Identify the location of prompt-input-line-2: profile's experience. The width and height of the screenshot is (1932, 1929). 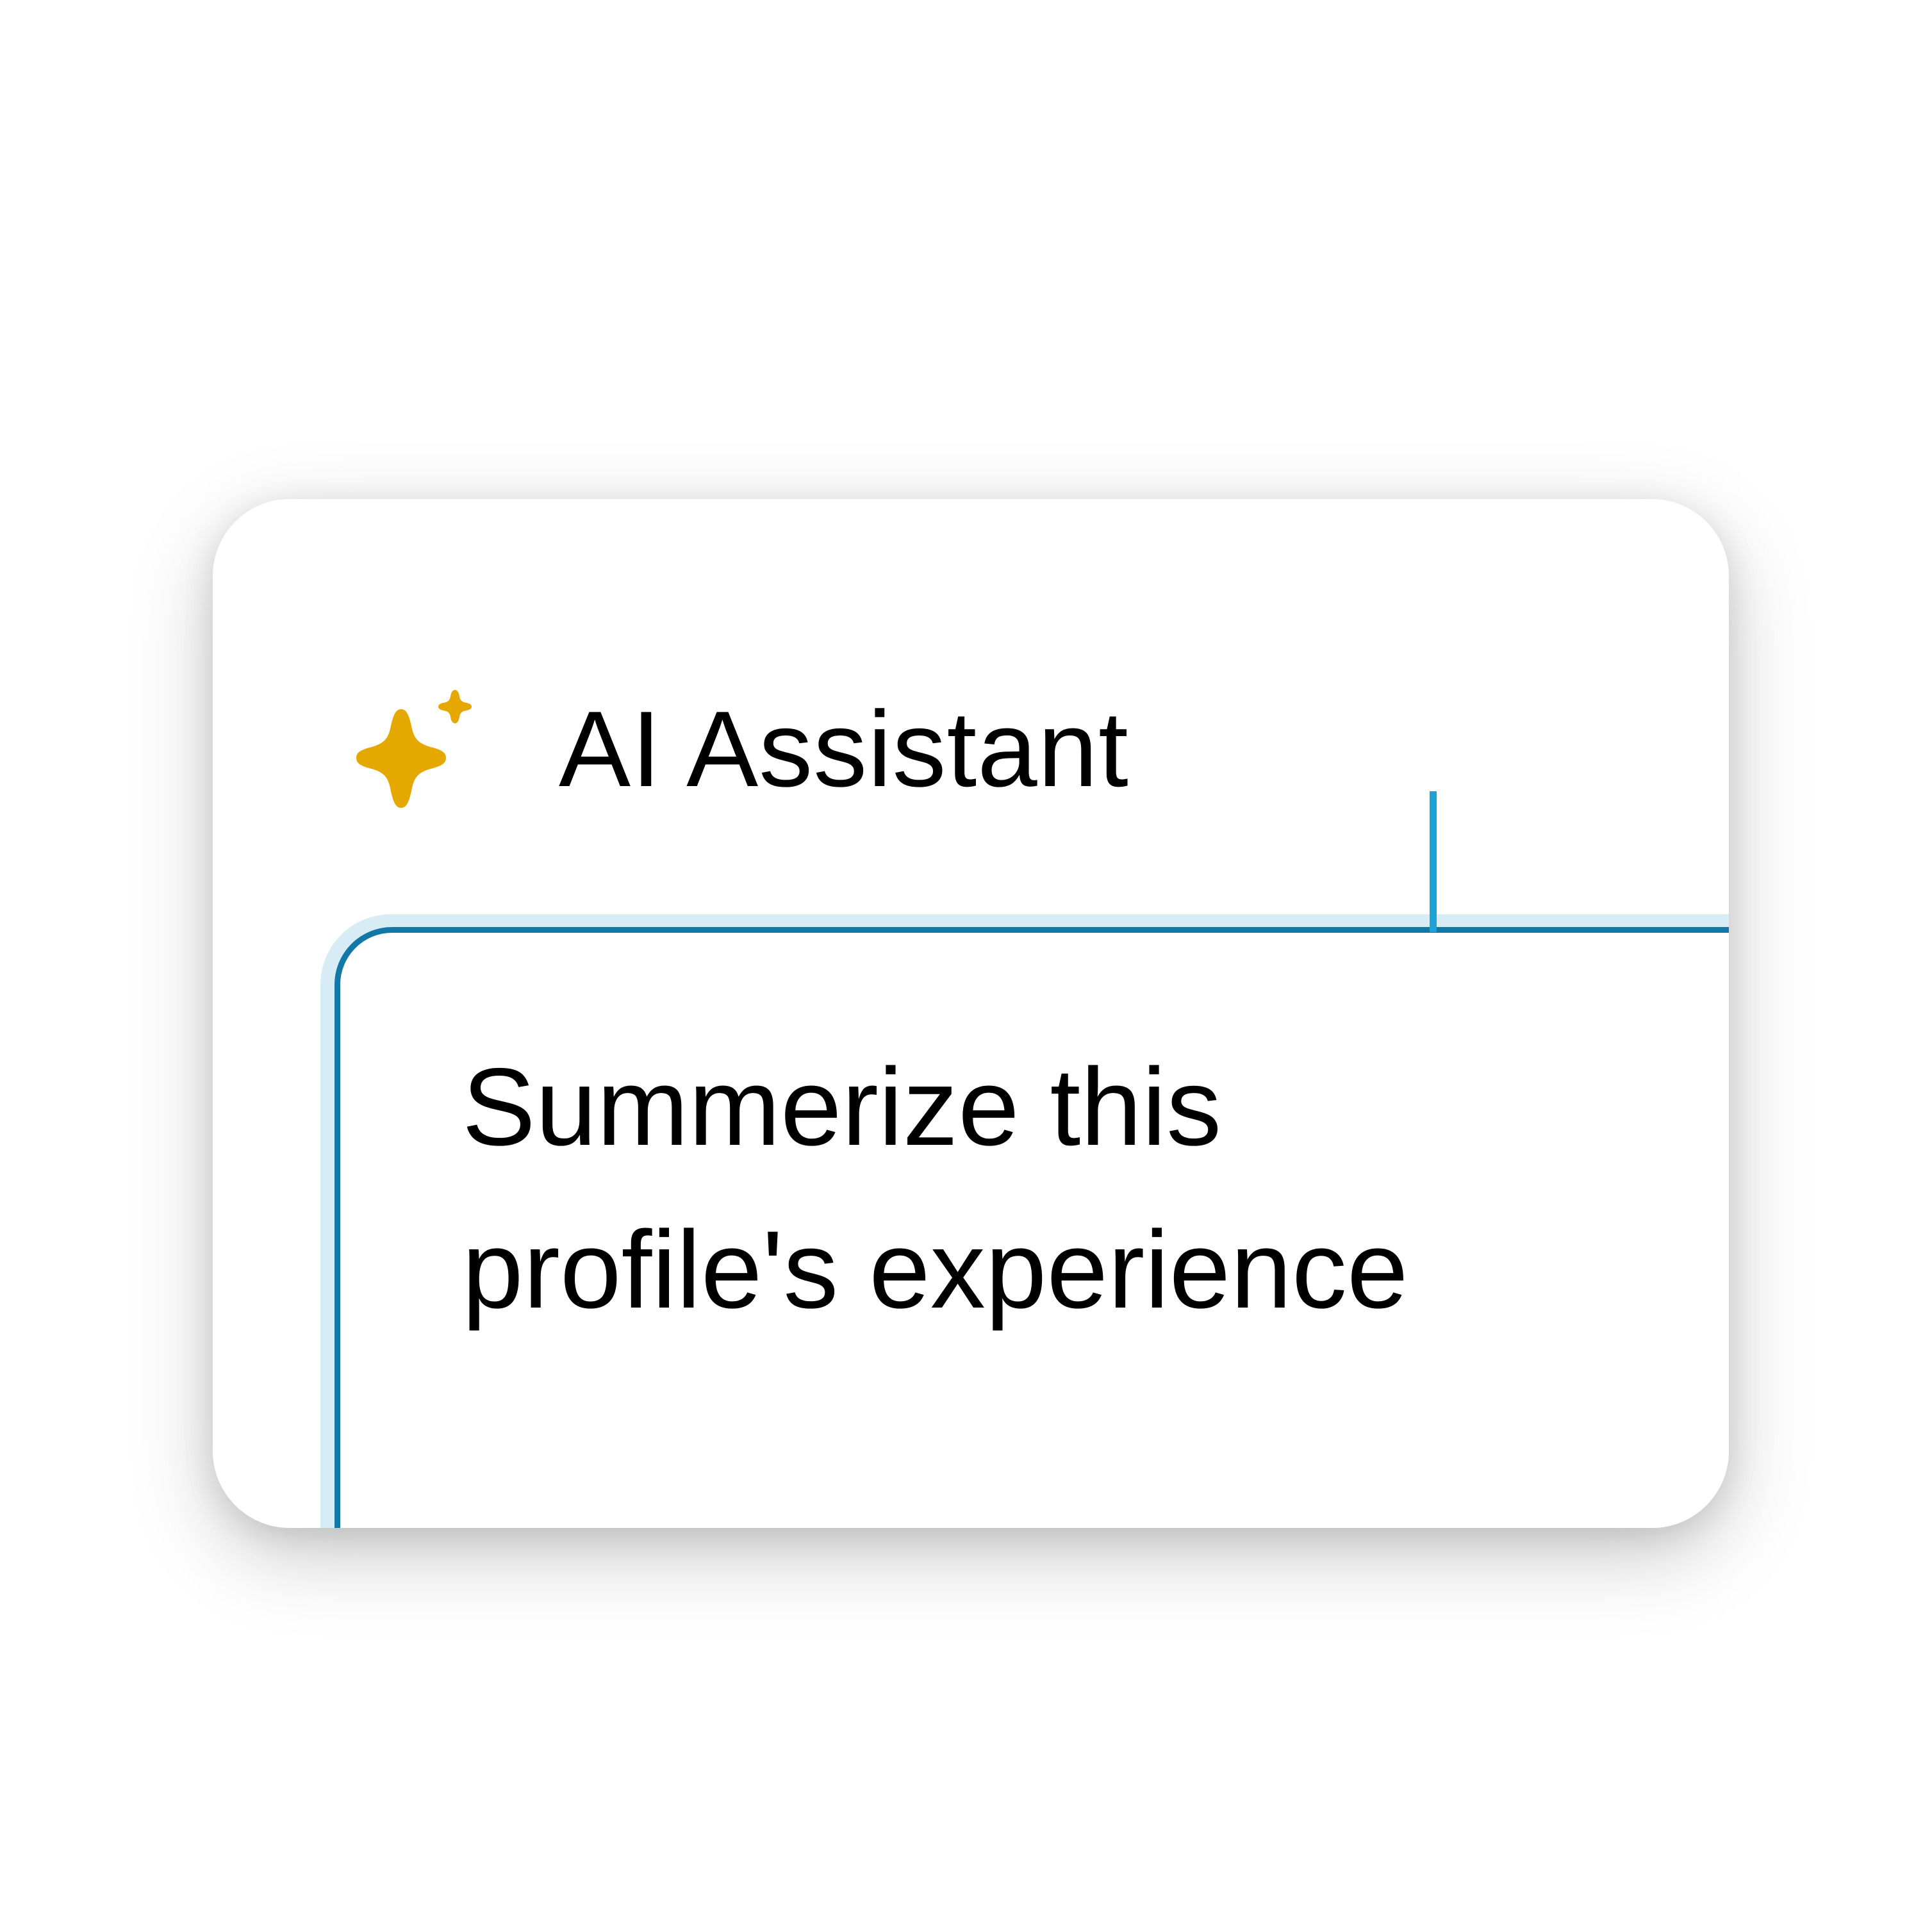
(935, 1269).